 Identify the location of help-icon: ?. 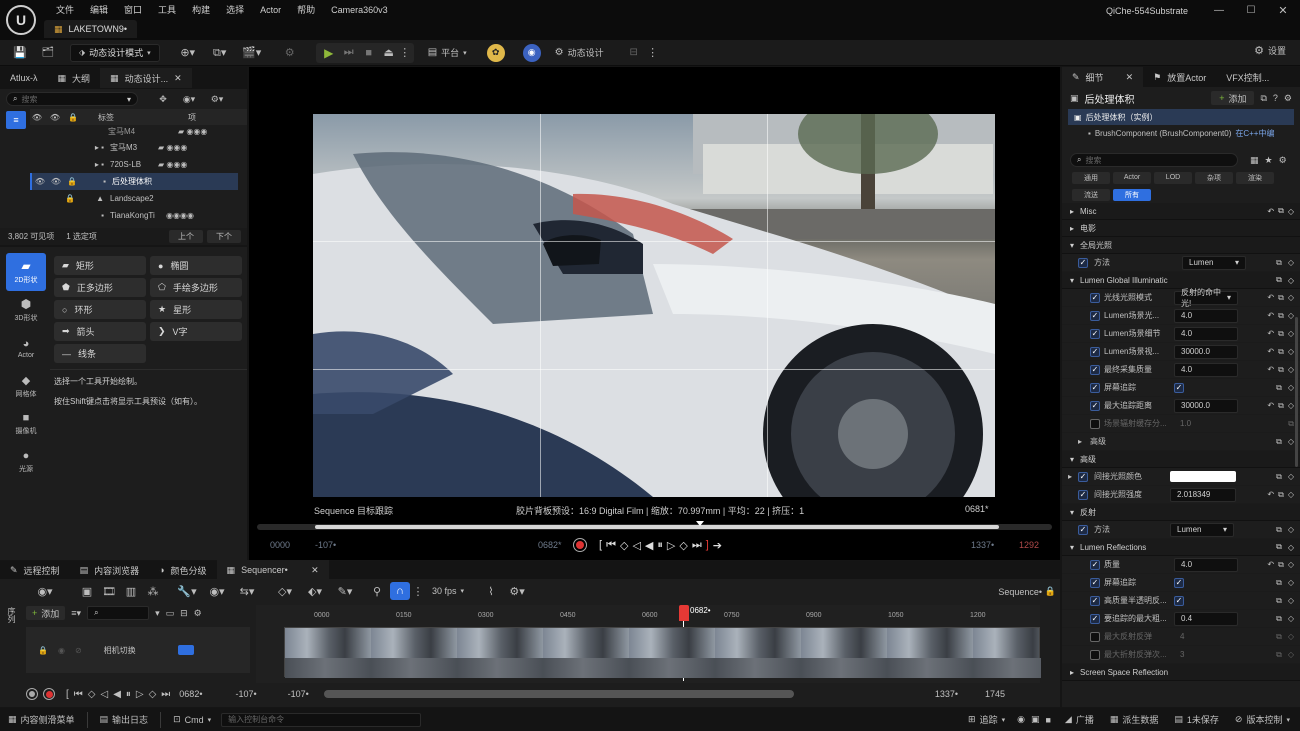
(1275, 98).